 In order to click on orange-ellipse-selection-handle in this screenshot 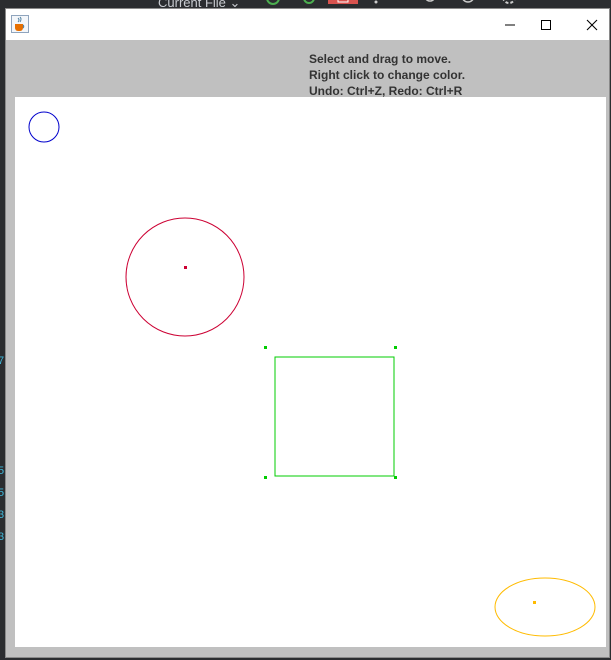, I will do `click(534, 602)`.